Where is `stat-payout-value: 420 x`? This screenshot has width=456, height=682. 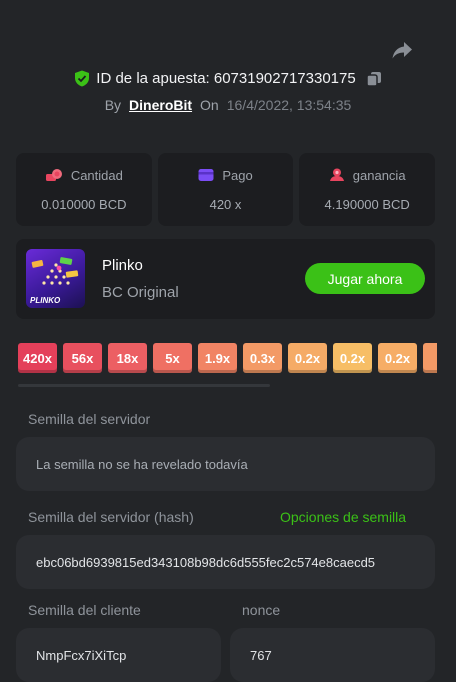
stat-payout-value: 420 x is located at coordinates (225, 204).